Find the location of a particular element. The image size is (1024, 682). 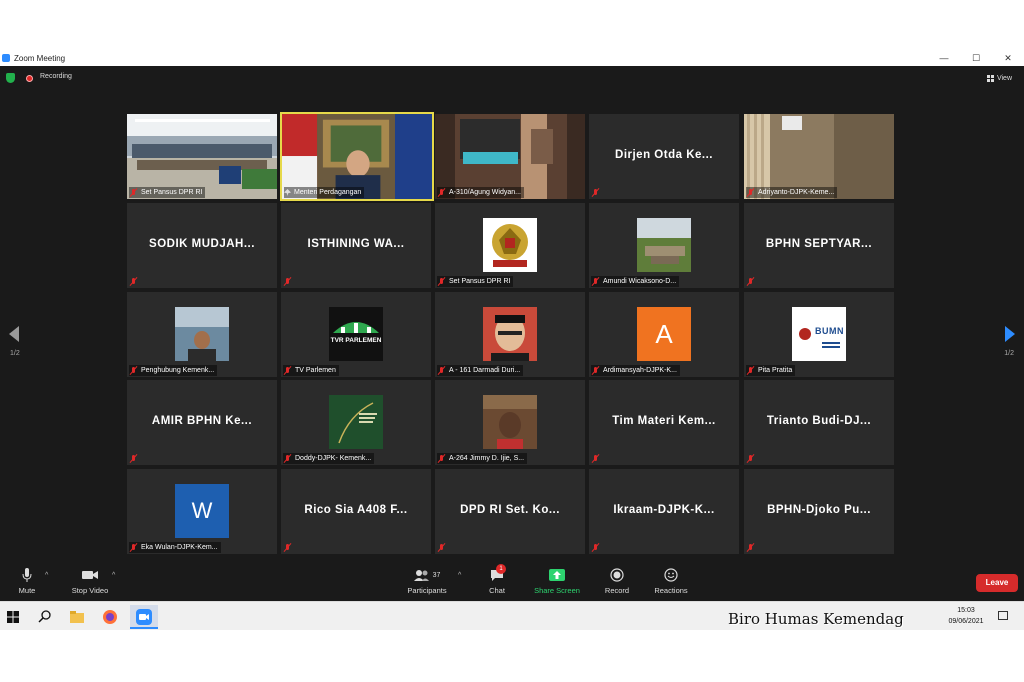

letter-avatar: W is located at coordinates (202, 511).